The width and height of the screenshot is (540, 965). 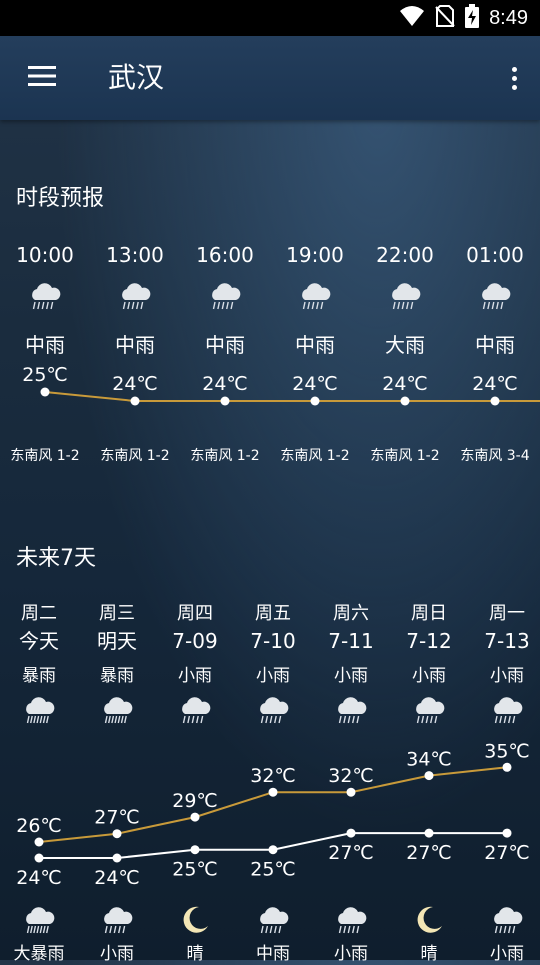 What do you see at coordinates (39, 613) in the screenshot?
I see `daily-weekday: 周二` at bounding box center [39, 613].